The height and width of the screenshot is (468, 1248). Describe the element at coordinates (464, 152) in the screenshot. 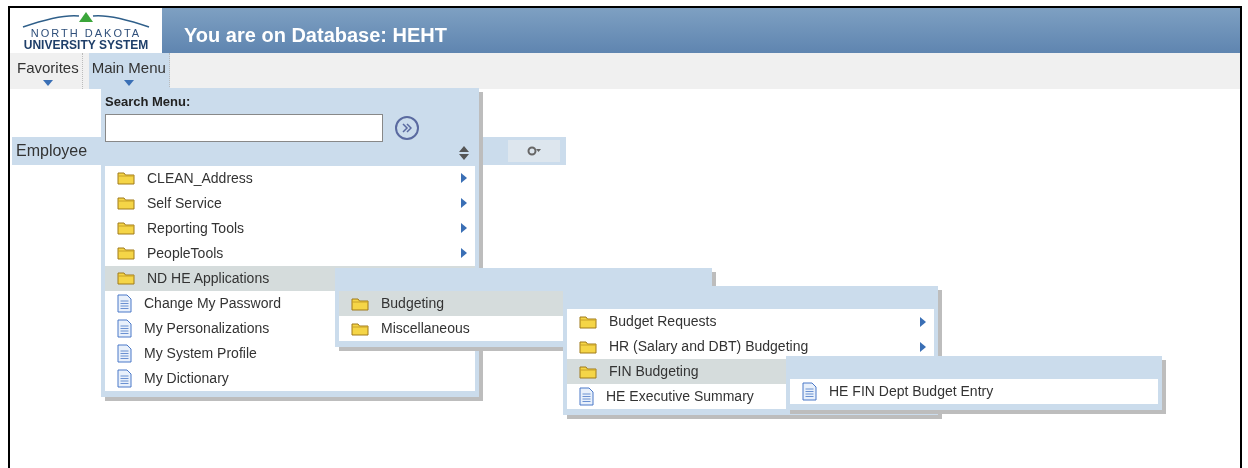

I see `sort-icon` at that location.